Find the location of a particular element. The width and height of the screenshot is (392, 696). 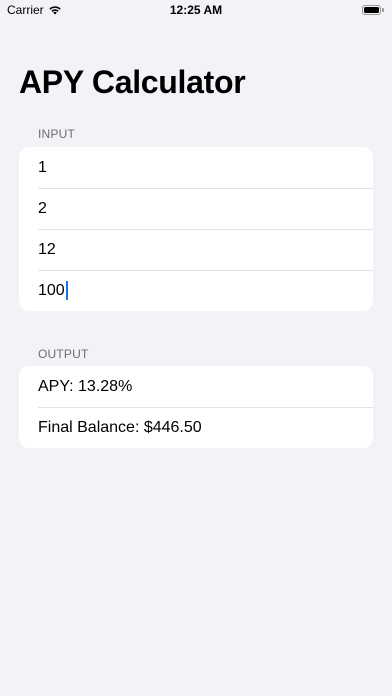

battery-icon is located at coordinates (373, 10).